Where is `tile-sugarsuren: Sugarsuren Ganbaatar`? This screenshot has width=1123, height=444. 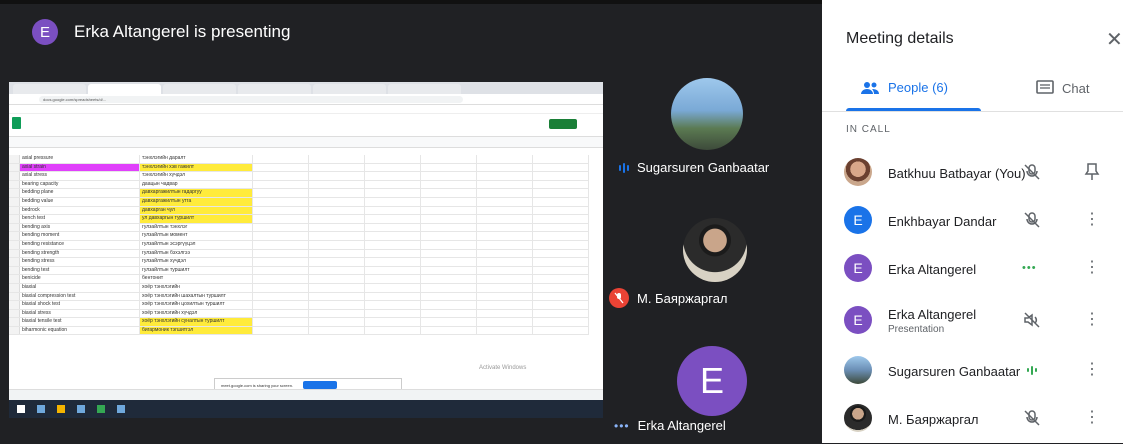
tile-sugarsuren: Sugarsuren Ganbaatar is located at coordinates (713, 125).